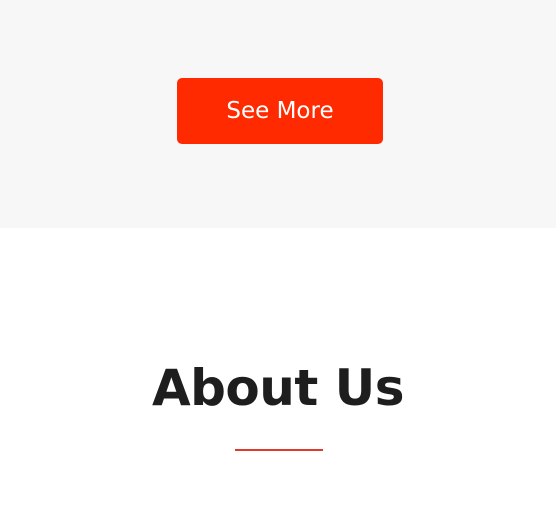  I want to click on see-more-button: See More, so click(280, 111).